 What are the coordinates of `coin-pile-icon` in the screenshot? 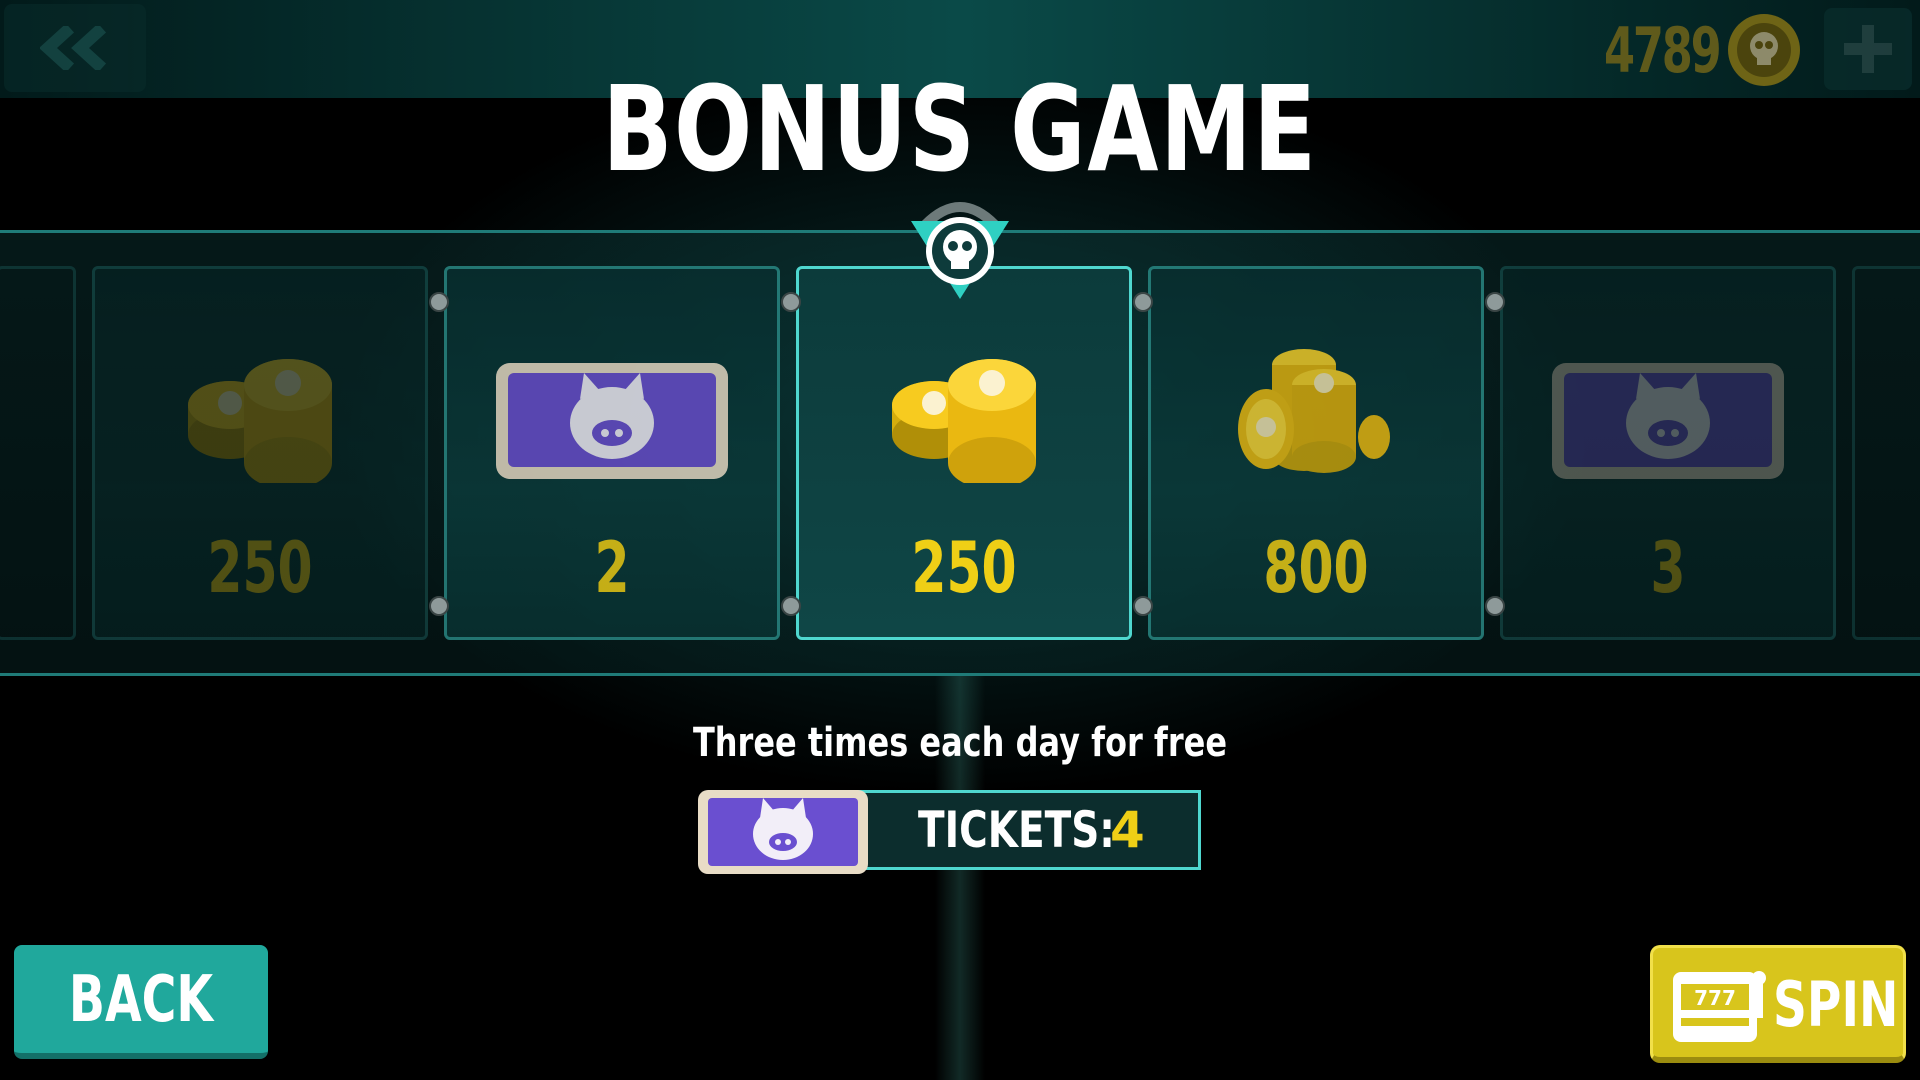 It's located at (1314, 411).